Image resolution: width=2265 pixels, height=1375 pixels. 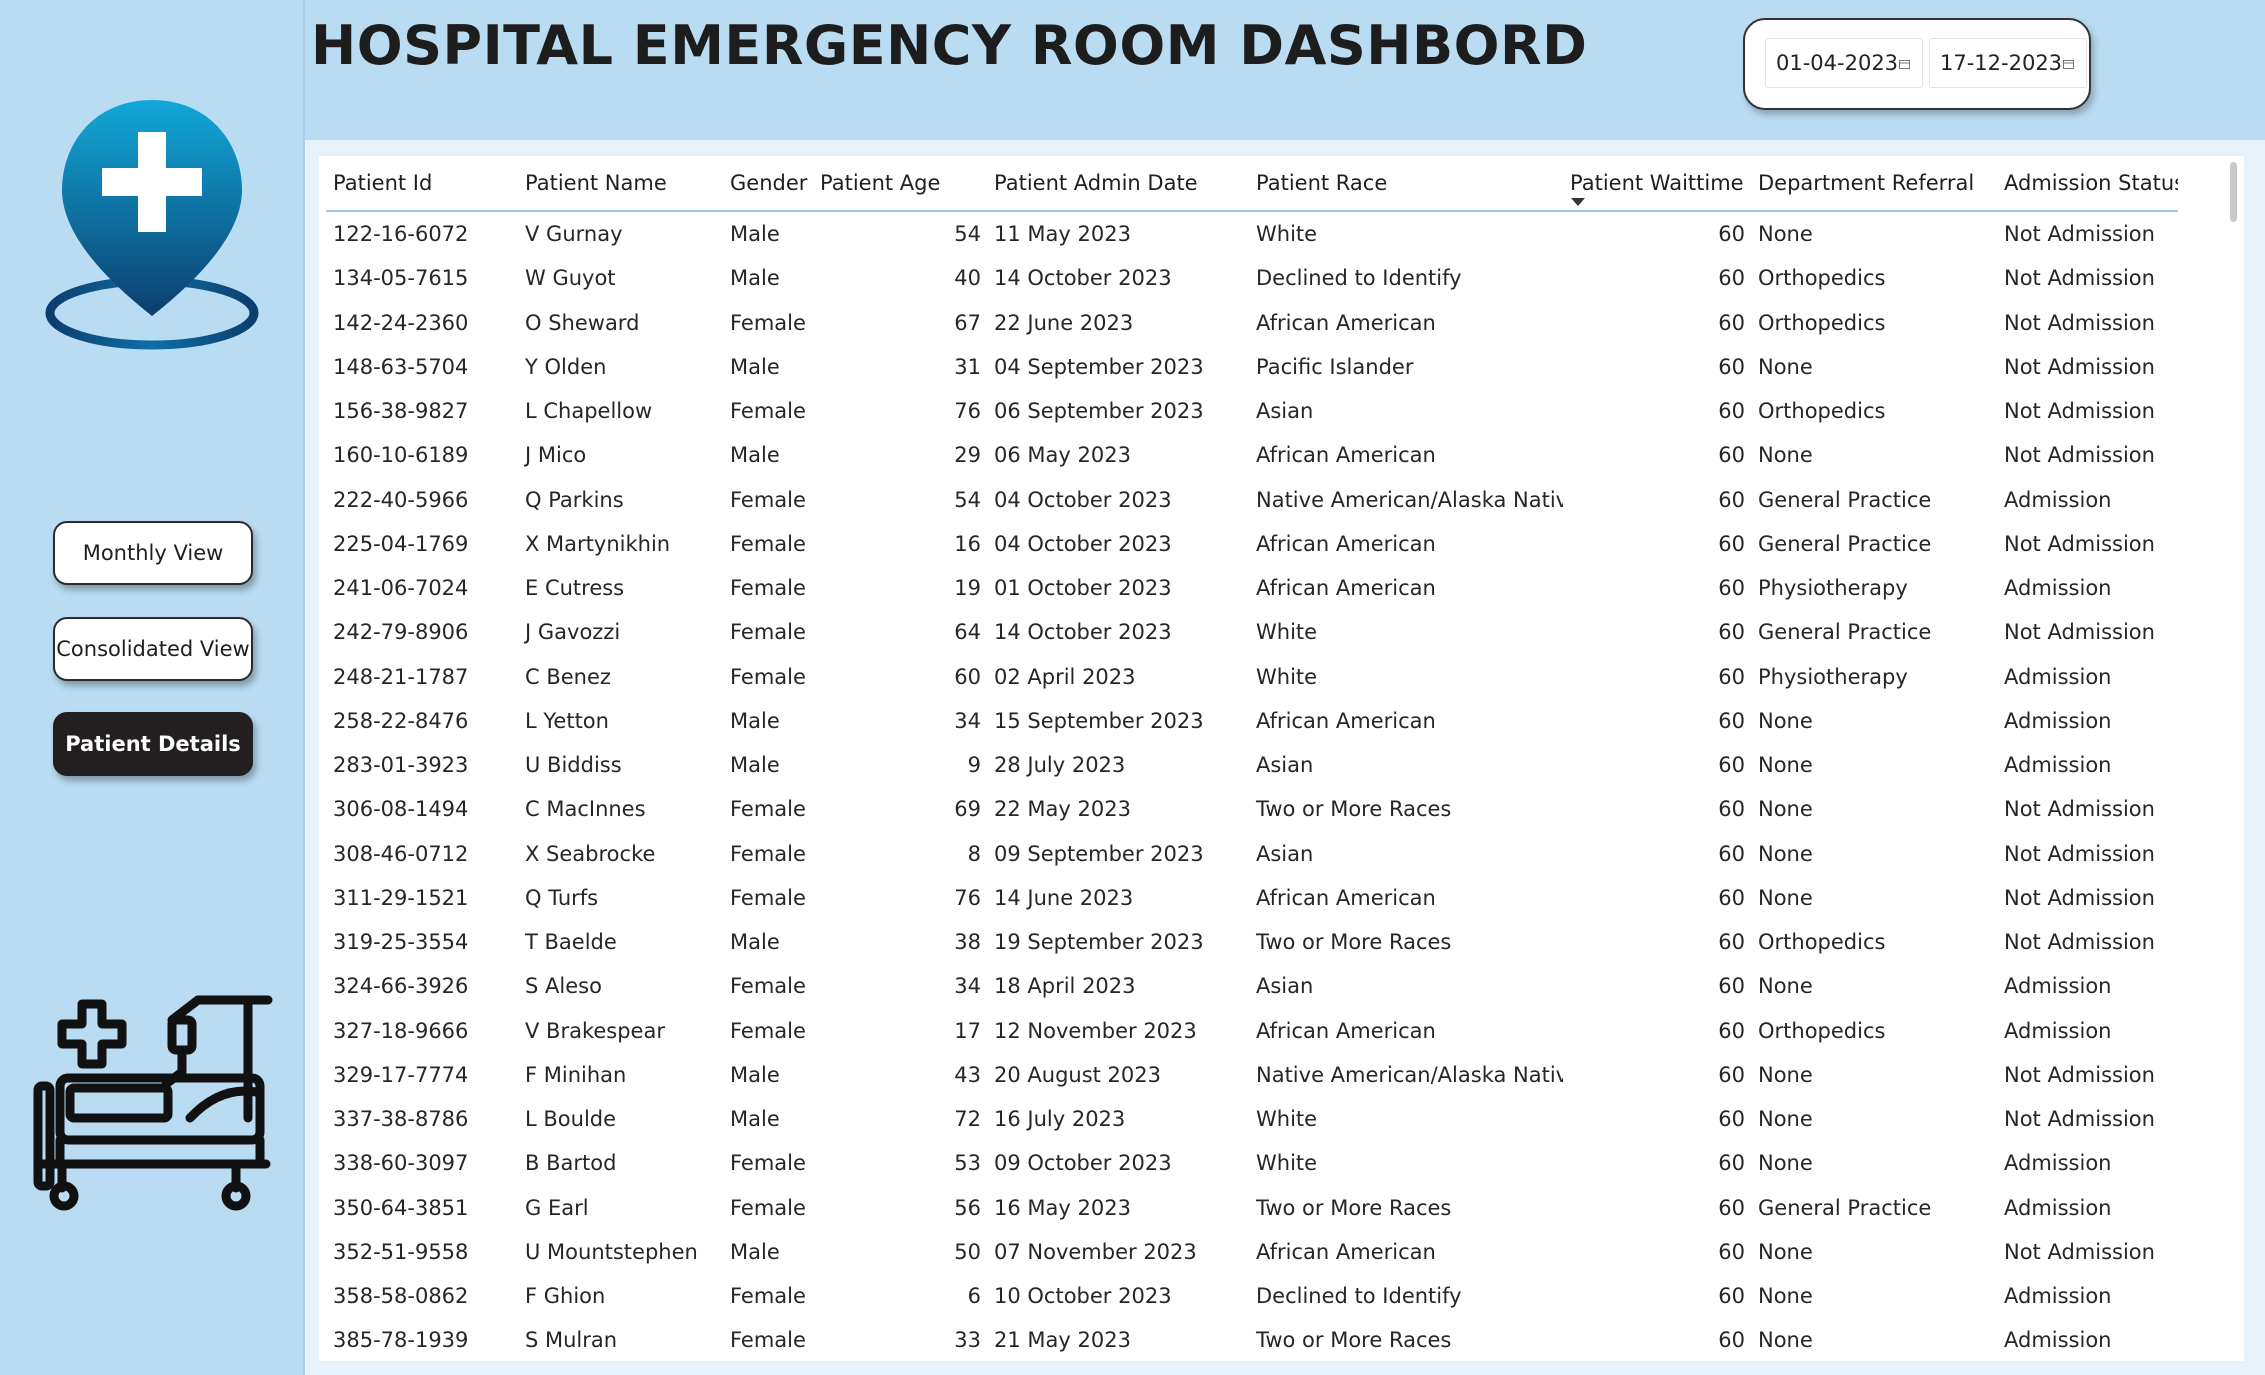 What do you see at coordinates (401, 1119) in the screenshot?
I see `table-cell: 337-38-8786` at bounding box center [401, 1119].